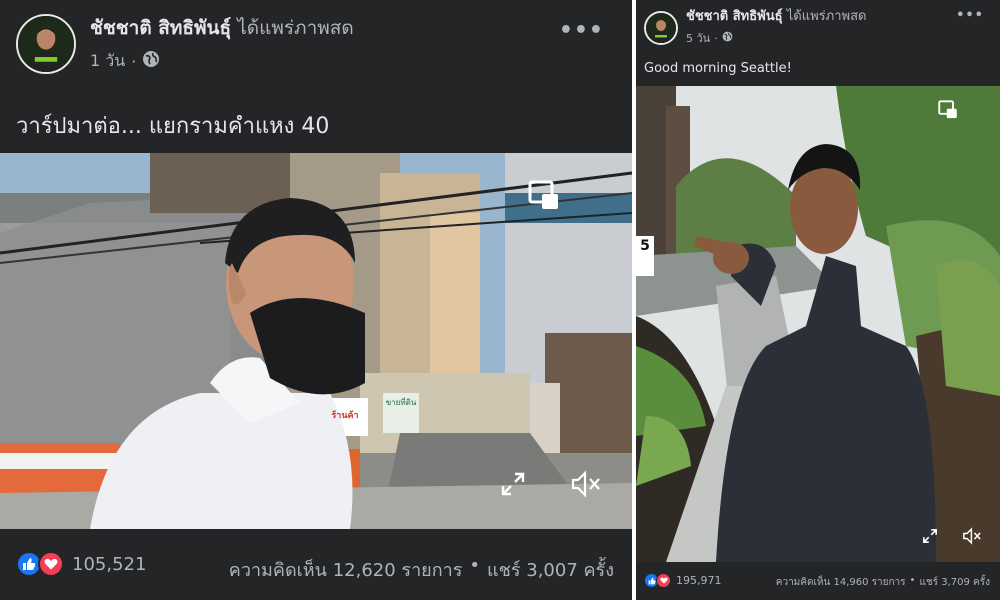  Describe the element at coordinates (346, 569) in the screenshot. I see `comment-count: ความคิดเห็น 12,620 รายการ` at that location.